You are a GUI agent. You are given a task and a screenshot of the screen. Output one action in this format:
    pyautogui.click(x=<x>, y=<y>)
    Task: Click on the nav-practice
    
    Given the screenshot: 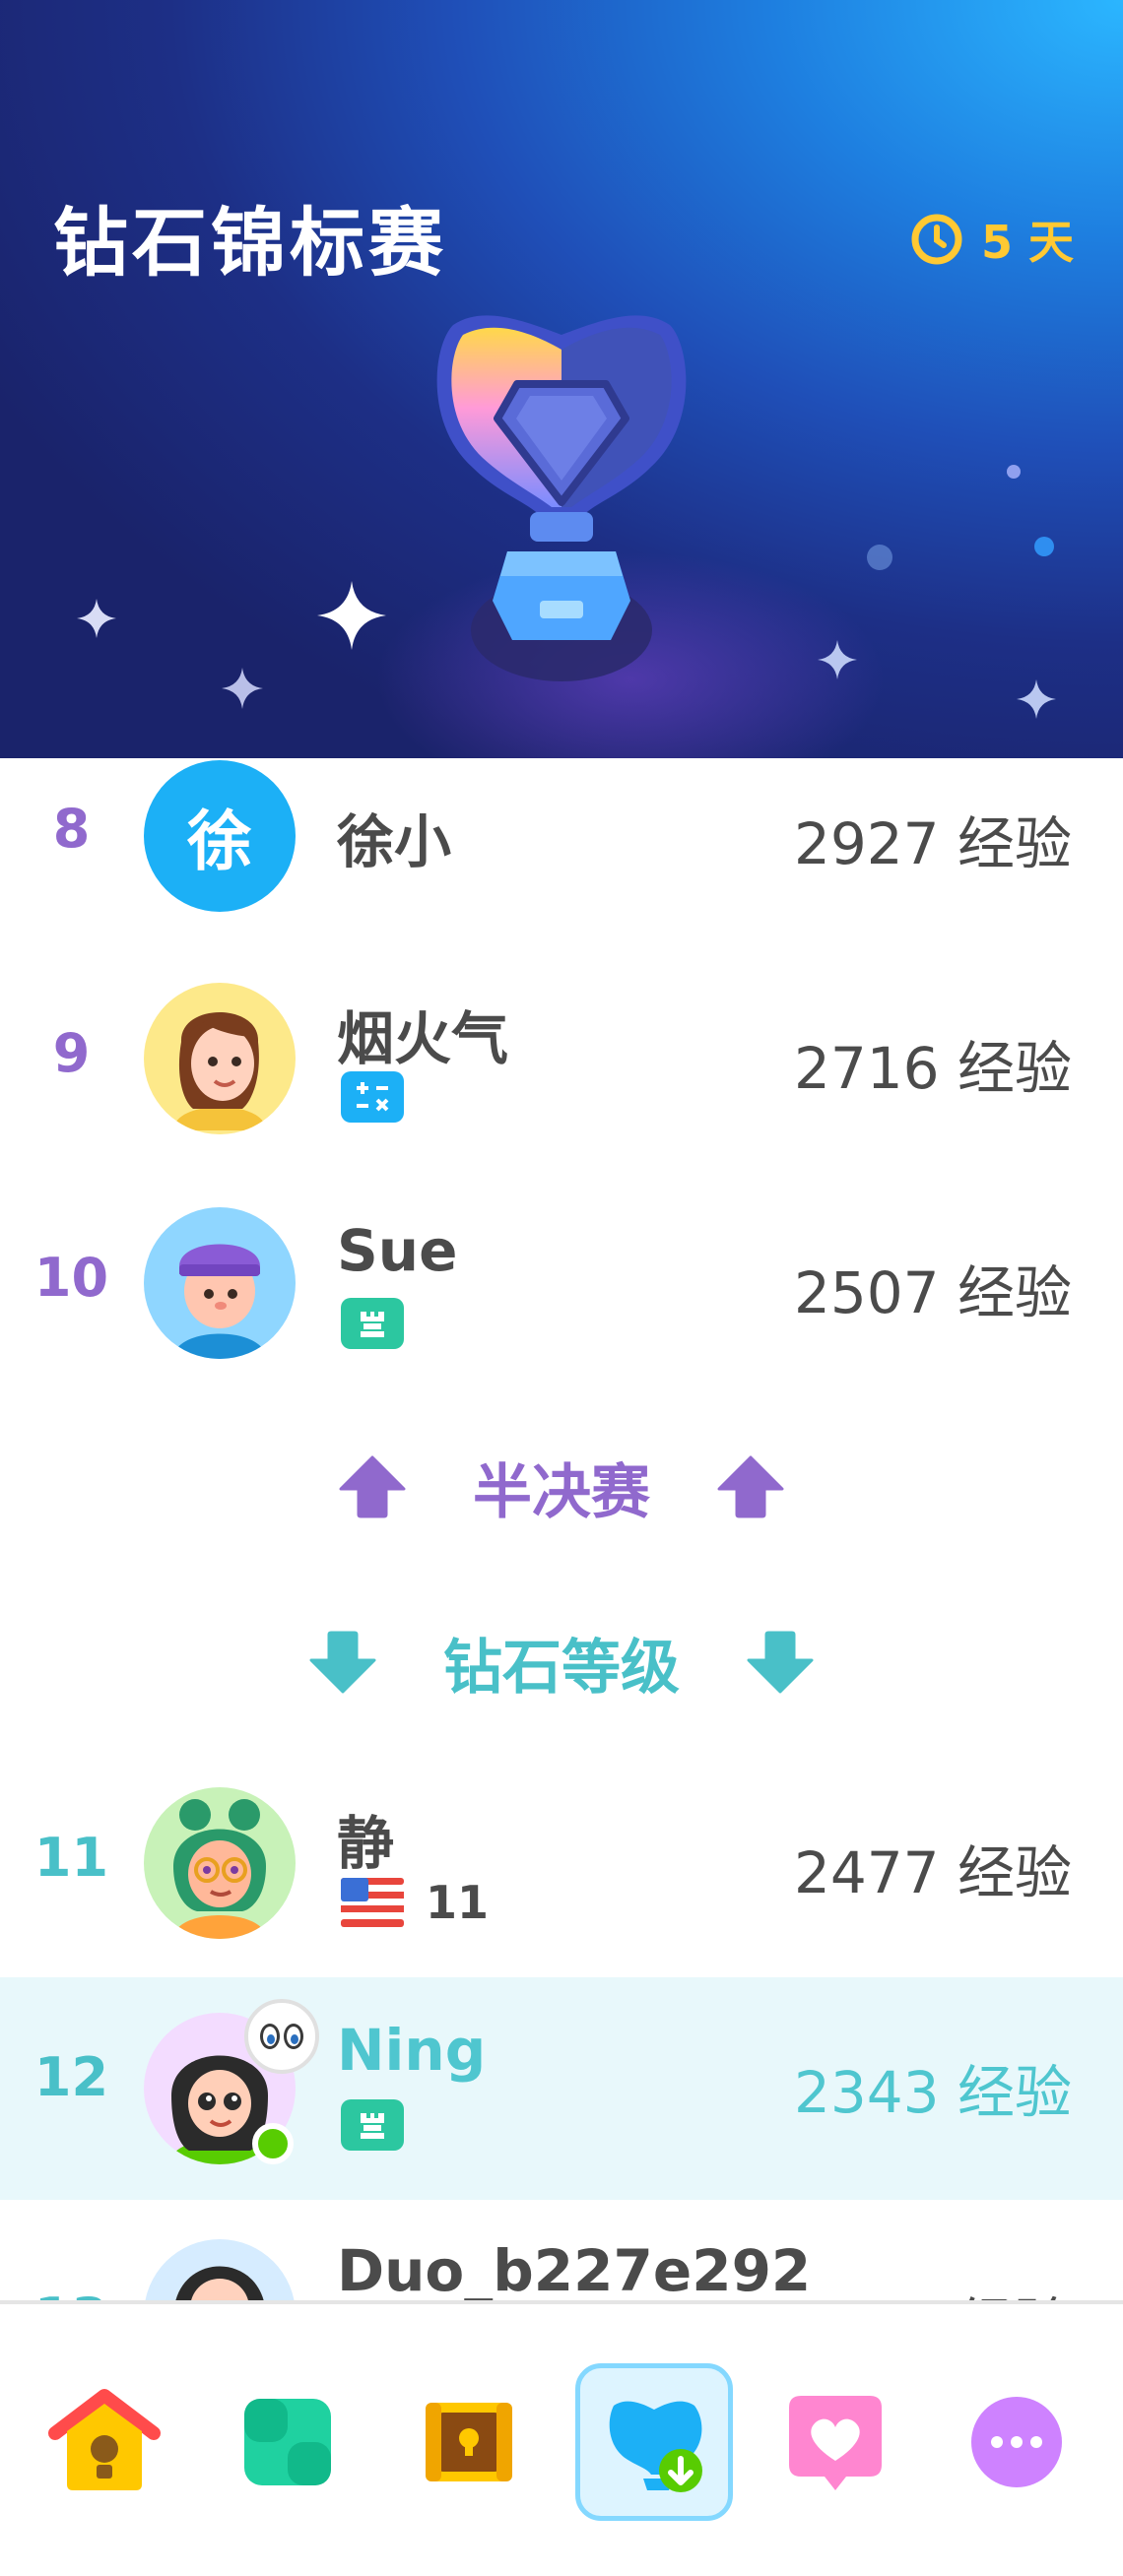 What is the action you would take?
    pyautogui.click(x=287, y=2442)
    